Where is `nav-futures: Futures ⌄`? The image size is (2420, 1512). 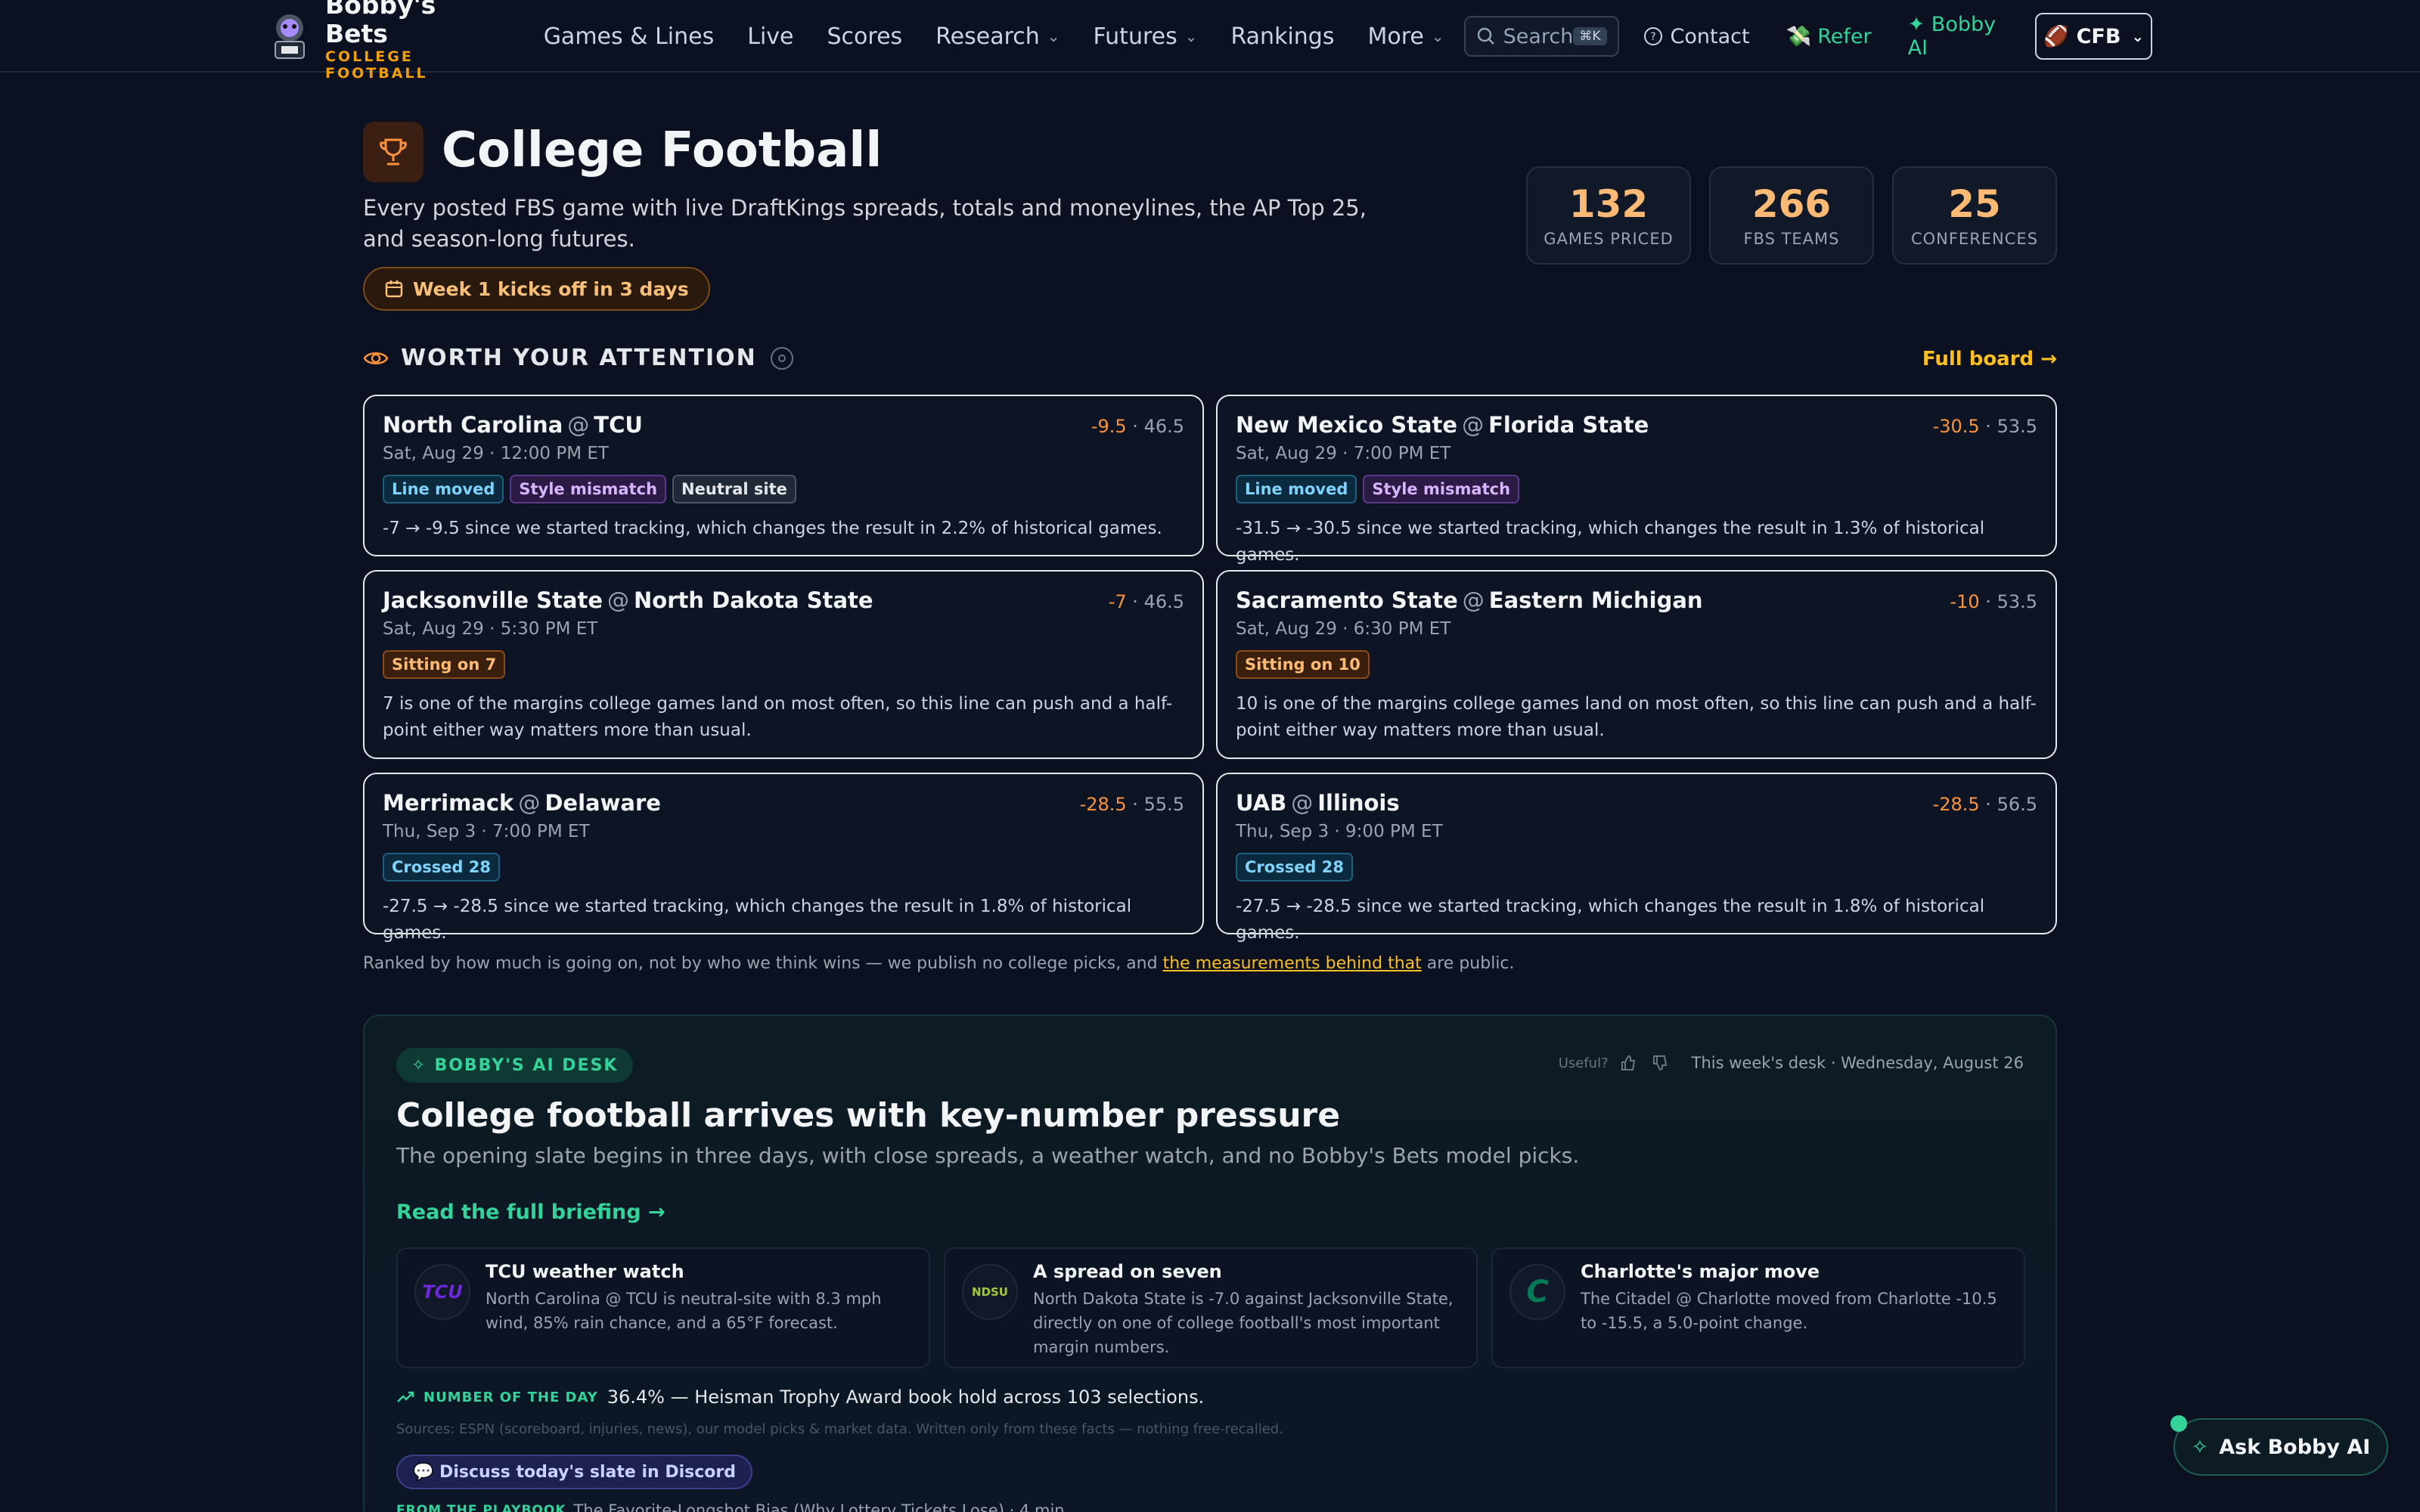 nav-futures: Futures ⌄ is located at coordinates (1146, 36).